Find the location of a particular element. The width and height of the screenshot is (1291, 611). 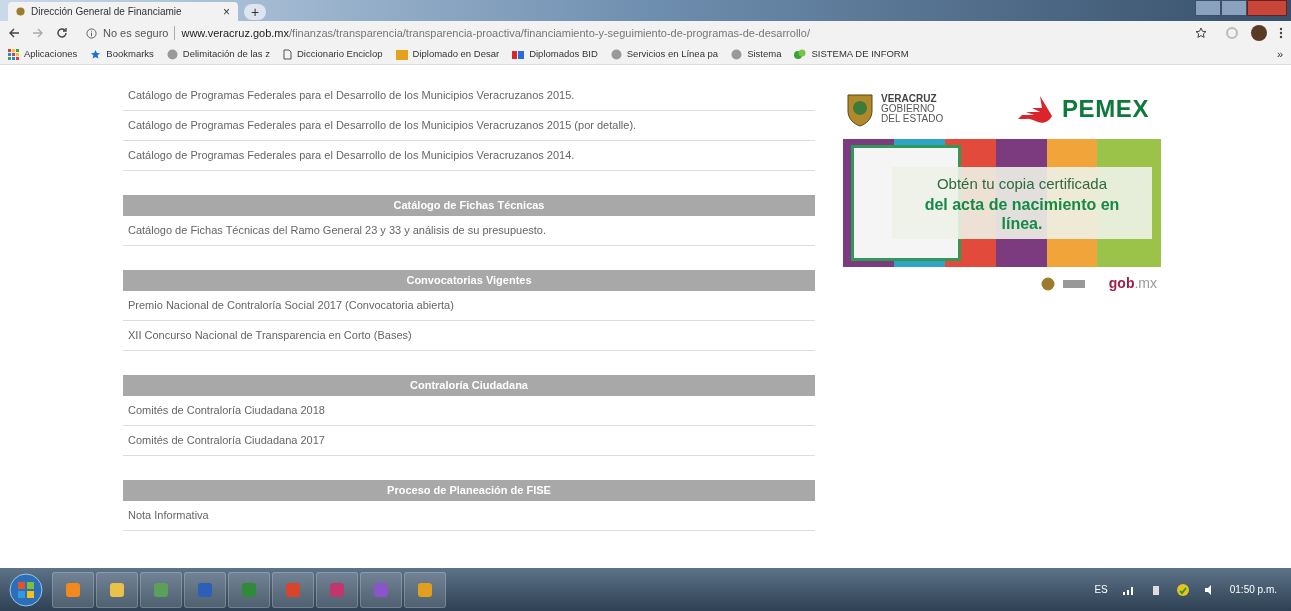

tab-title: Dirección General de Financiamie is located at coordinates (107, 12).